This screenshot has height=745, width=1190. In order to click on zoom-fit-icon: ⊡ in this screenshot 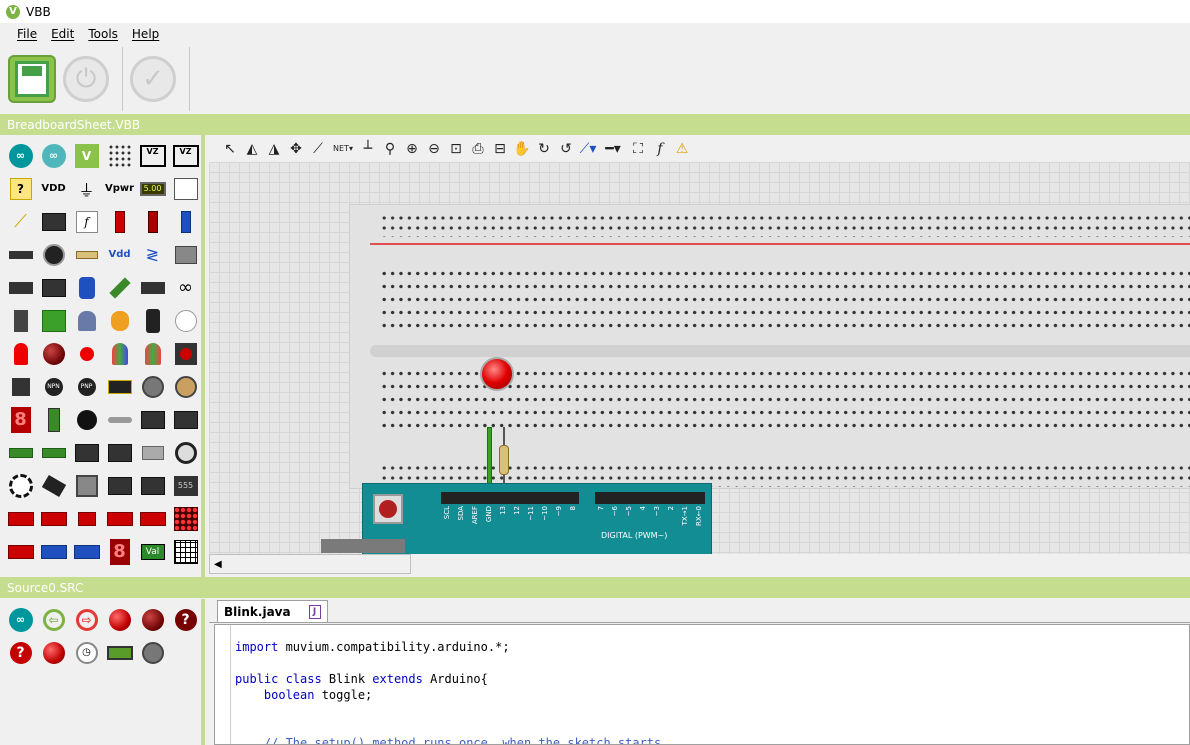, I will do `click(456, 149)`.